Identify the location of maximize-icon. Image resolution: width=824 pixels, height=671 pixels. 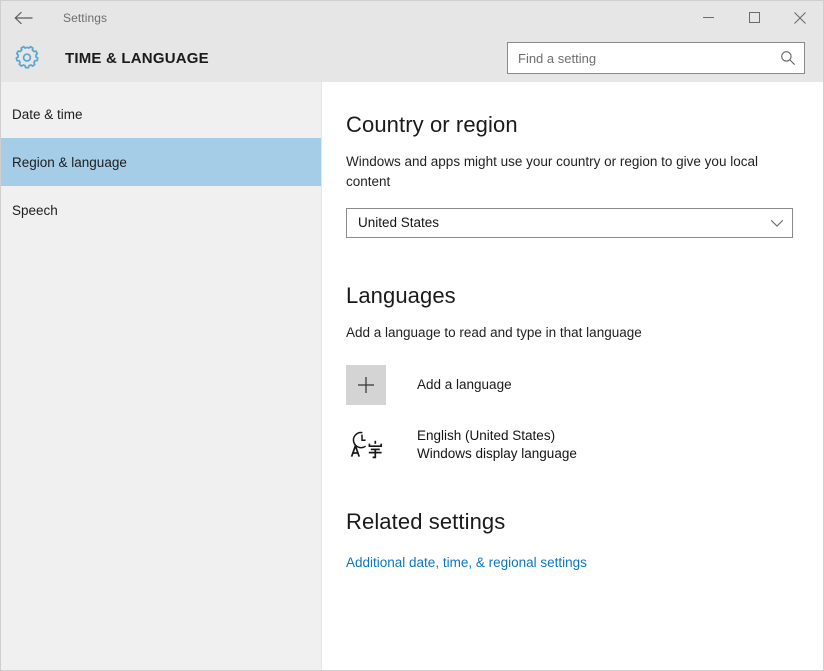
(754, 17).